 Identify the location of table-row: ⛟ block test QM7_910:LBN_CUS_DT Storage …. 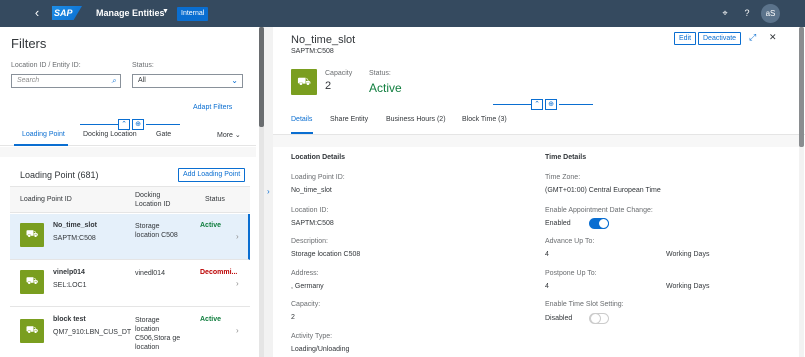
(130, 332).